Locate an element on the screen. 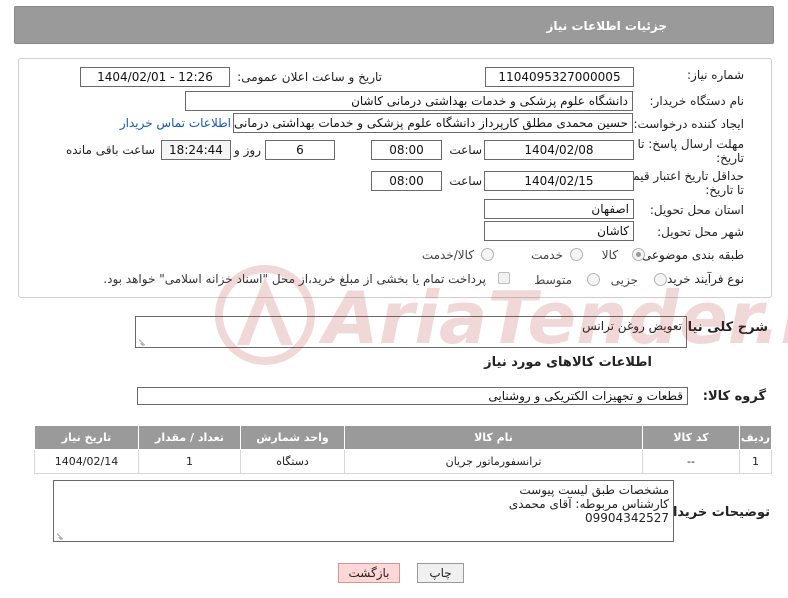 This screenshot has height=598, width=788. items-section-title: اطلاعات کالاهای مورد نیاز is located at coordinates (568, 362).